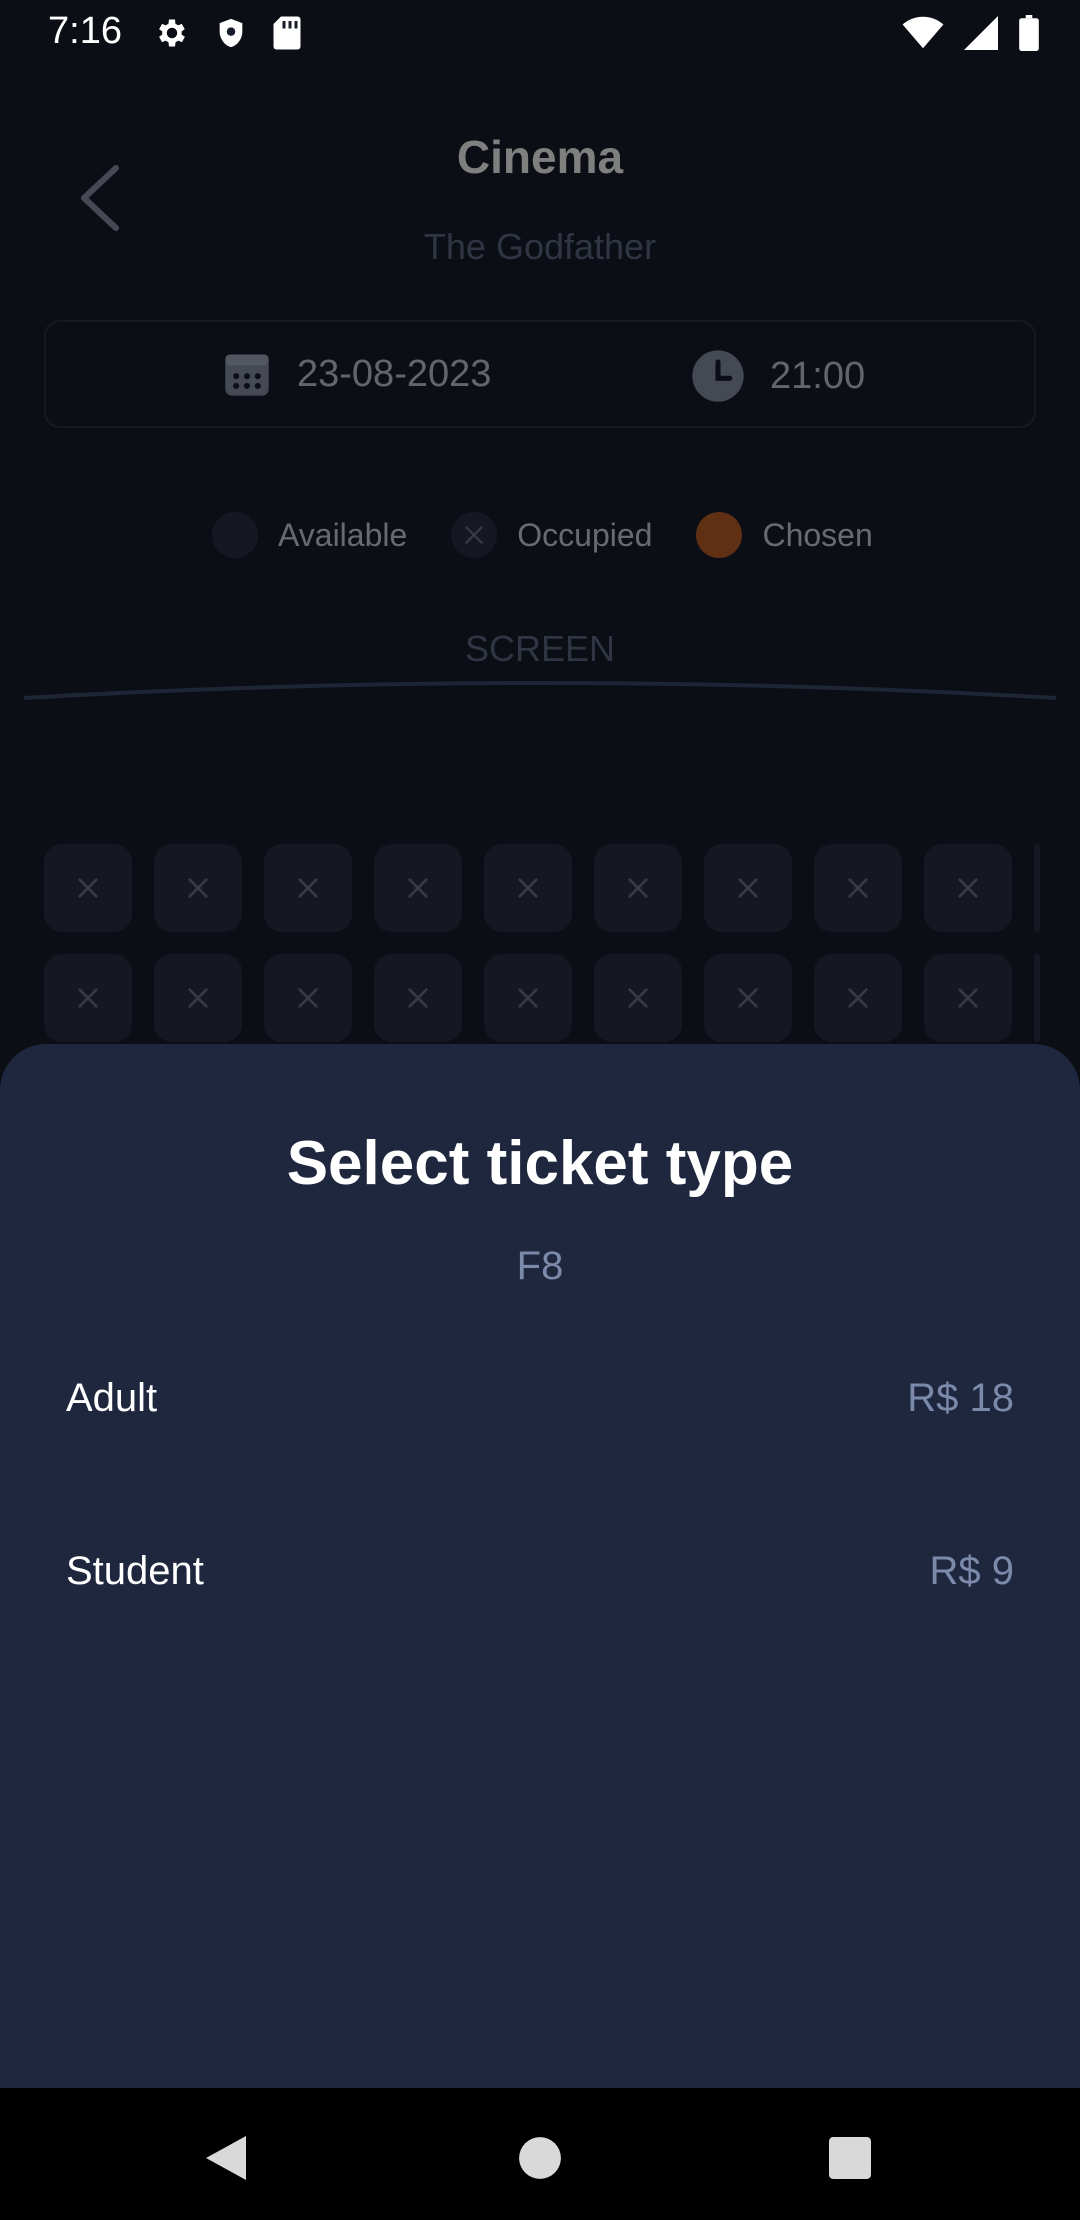  Describe the element at coordinates (972, 1571) in the screenshot. I see `ticket-option-price: R$ 9` at that location.